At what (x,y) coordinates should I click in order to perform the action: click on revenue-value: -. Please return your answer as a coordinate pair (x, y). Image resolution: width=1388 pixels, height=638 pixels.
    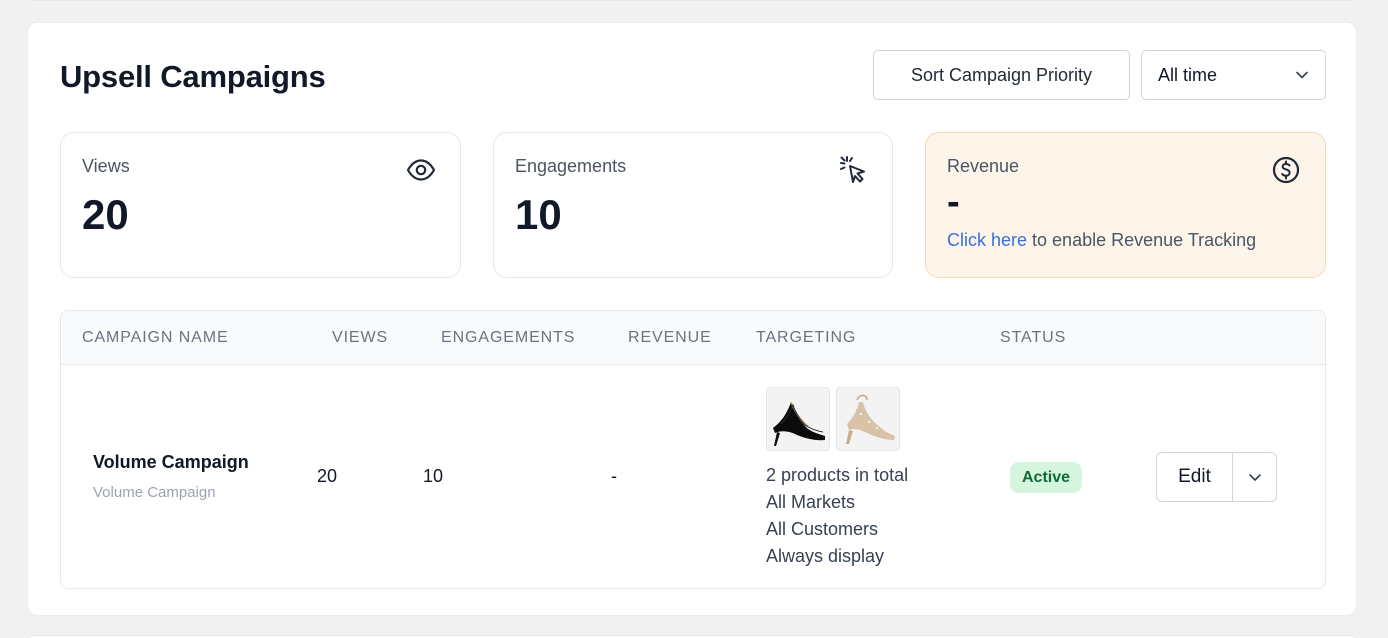
    Looking at the image, I should click on (953, 202).